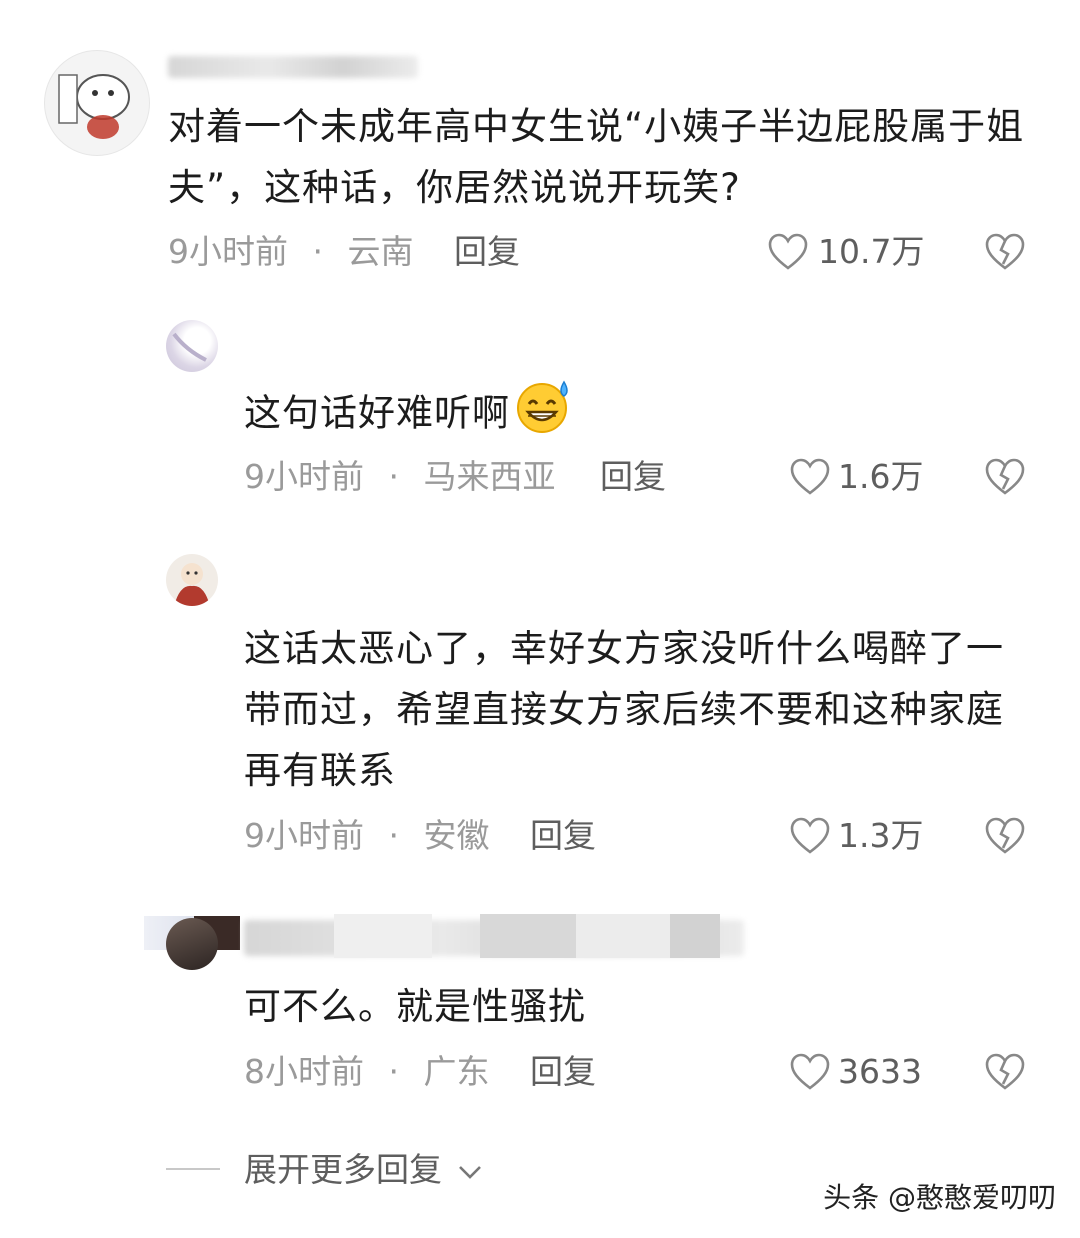 Image resolution: width=1080 pixels, height=1238 pixels. Describe the element at coordinates (456, 835) in the screenshot. I see `reply-location: 安徽` at that location.